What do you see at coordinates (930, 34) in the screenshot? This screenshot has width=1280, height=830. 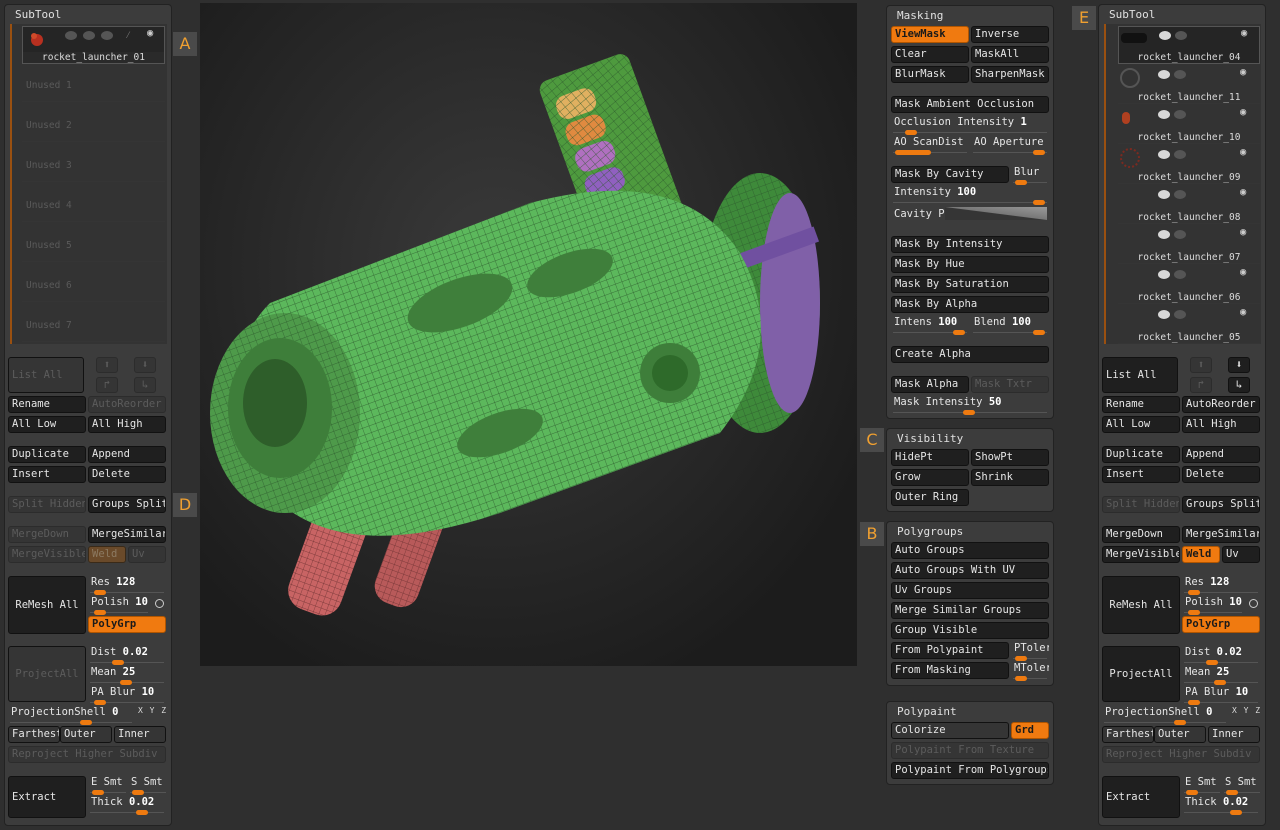 I see `viewmask-button: ViewMask` at bounding box center [930, 34].